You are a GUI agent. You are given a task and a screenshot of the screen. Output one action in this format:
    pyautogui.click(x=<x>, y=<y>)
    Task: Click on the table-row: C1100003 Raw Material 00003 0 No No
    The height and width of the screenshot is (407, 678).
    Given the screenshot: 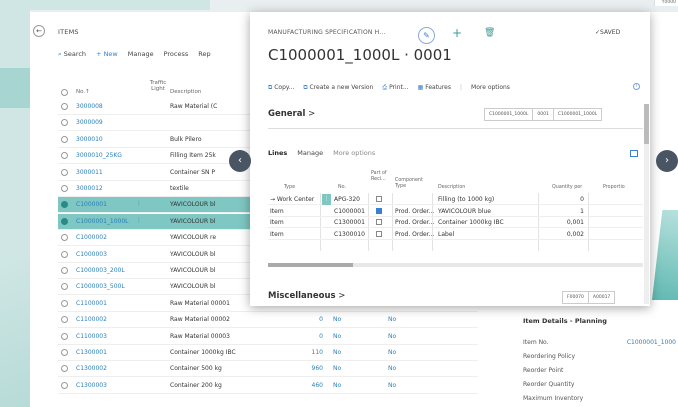 What is the action you would take?
    pyautogui.click(x=268, y=337)
    